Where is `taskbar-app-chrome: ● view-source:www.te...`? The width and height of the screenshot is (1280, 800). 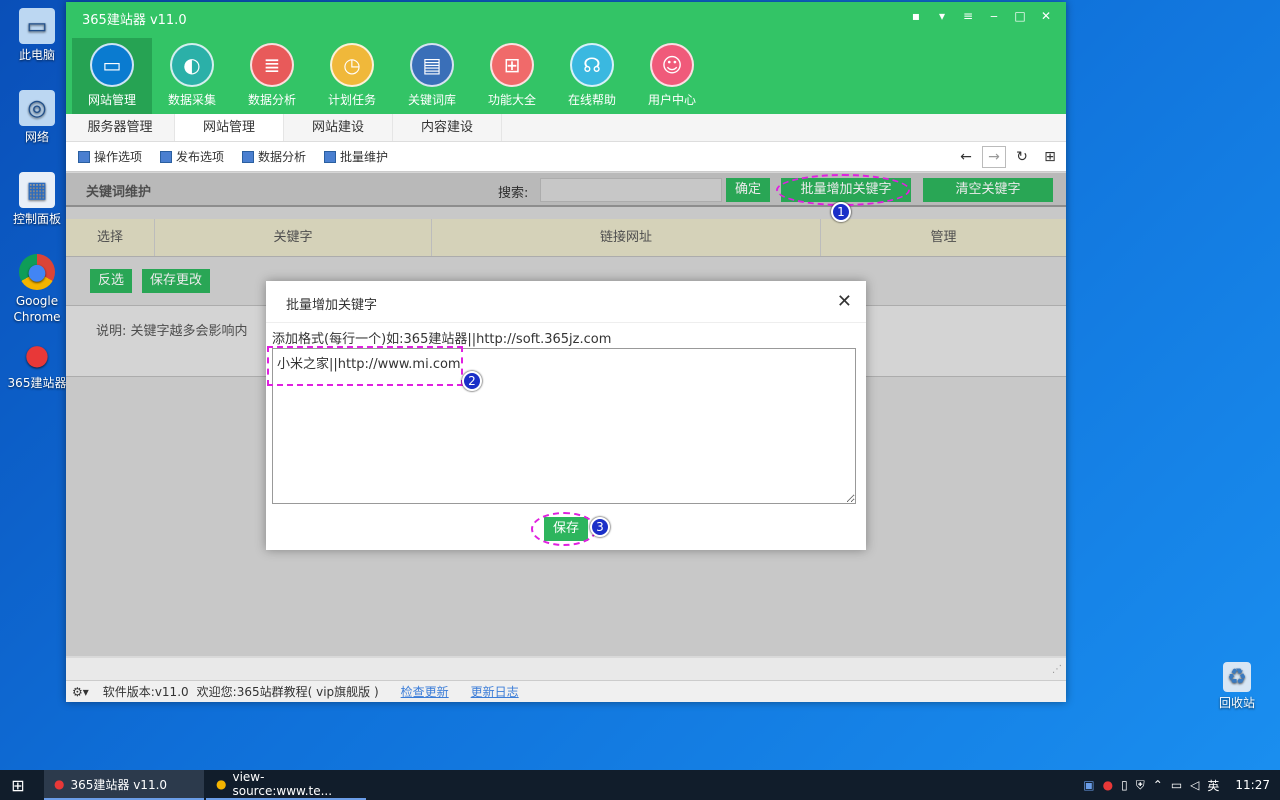 taskbar-app-chrome: ● view-source:www.te... is located at coordinates (286, 785).